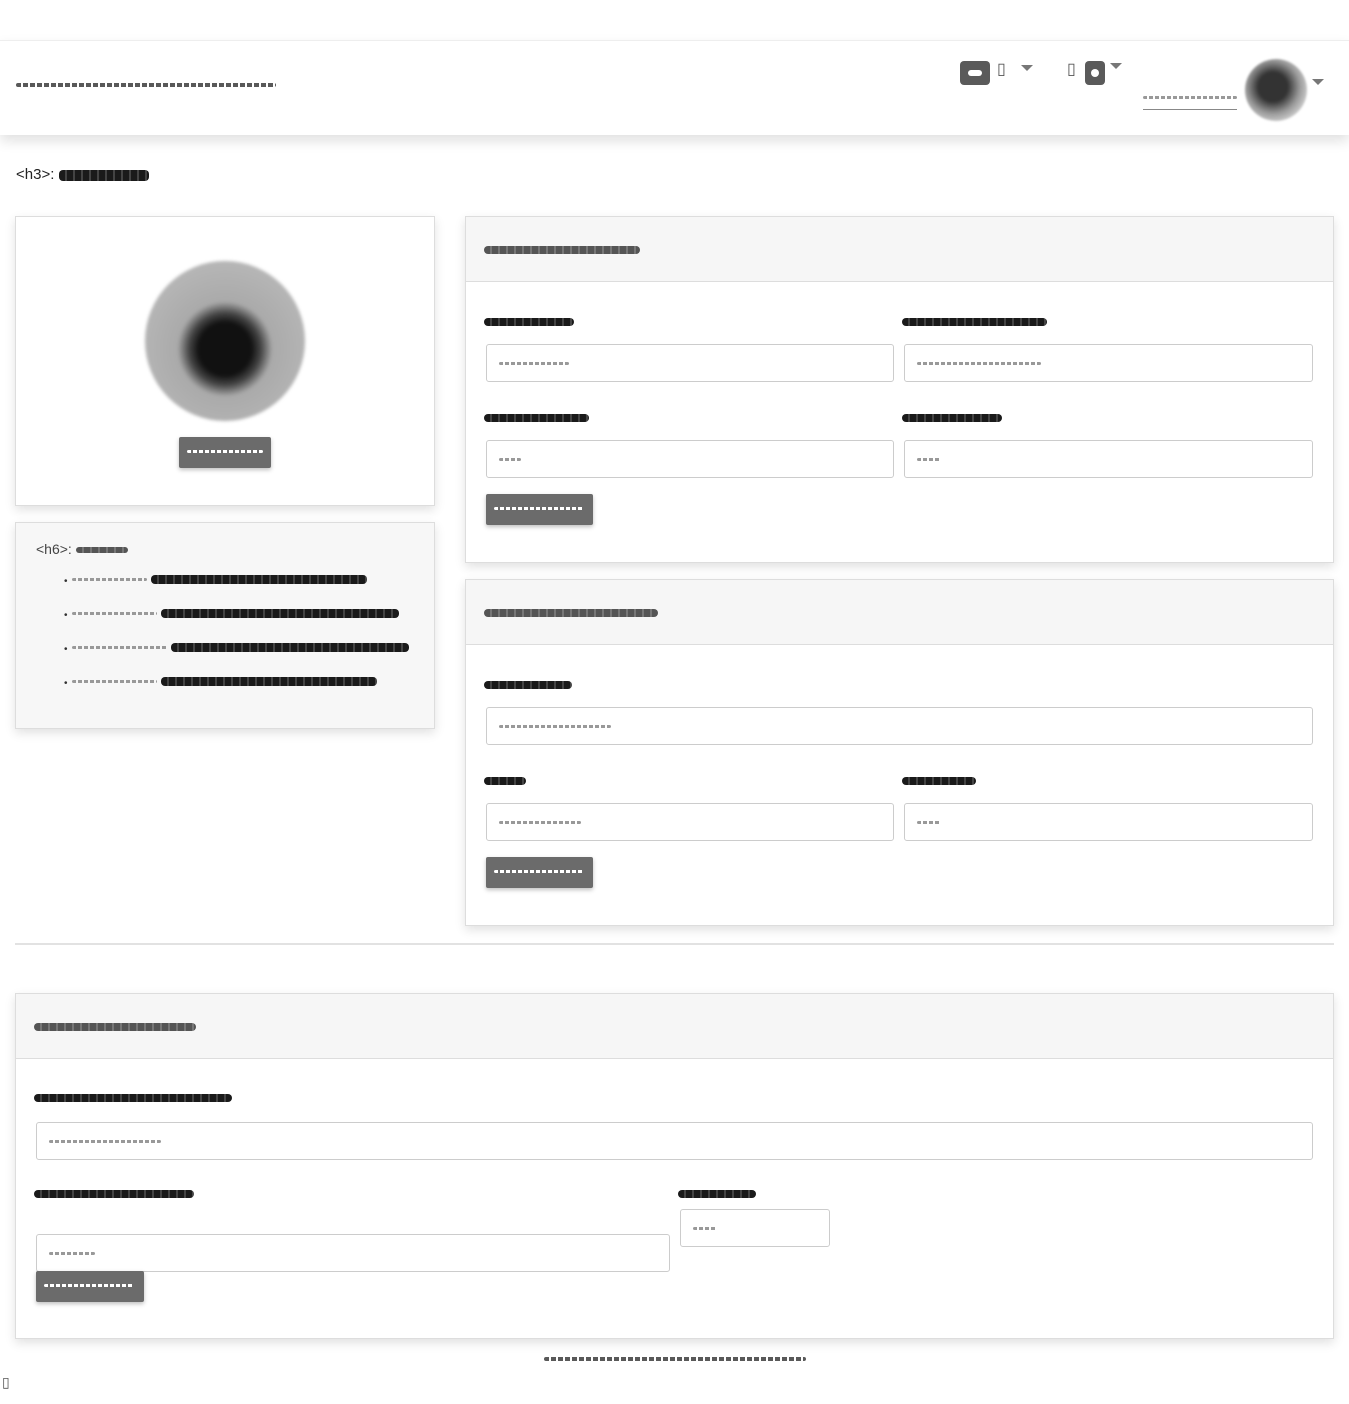 The image size is (1349, 1404). I want to click on expiration-input, so click(353, 1253).